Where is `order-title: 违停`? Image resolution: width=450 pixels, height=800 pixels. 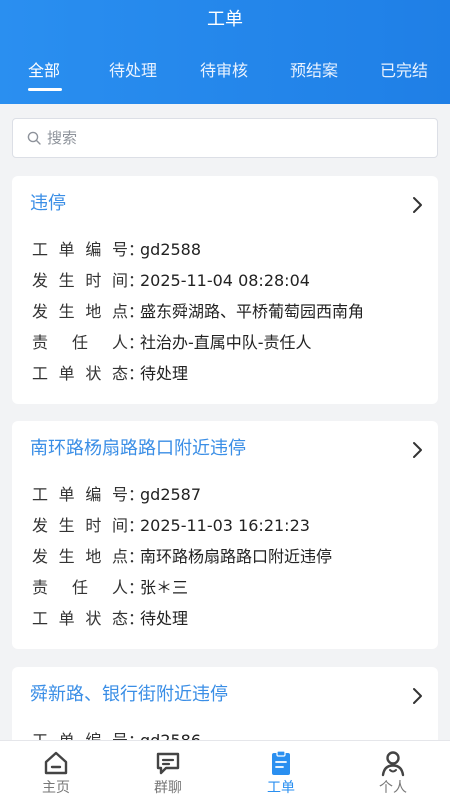
order-title: 违停 is located at coordinates (48, 203).